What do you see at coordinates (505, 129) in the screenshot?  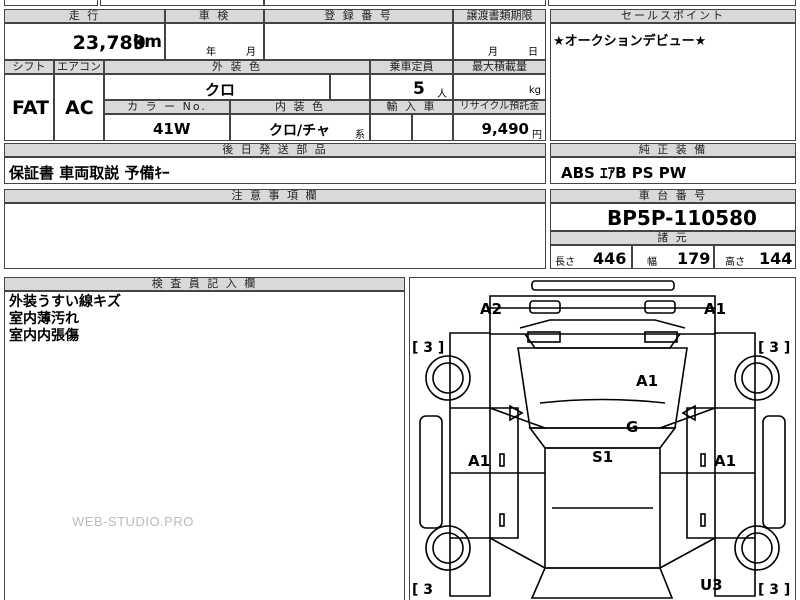 I see `recycle-value: 9,490` at bounding box center [505, 129].